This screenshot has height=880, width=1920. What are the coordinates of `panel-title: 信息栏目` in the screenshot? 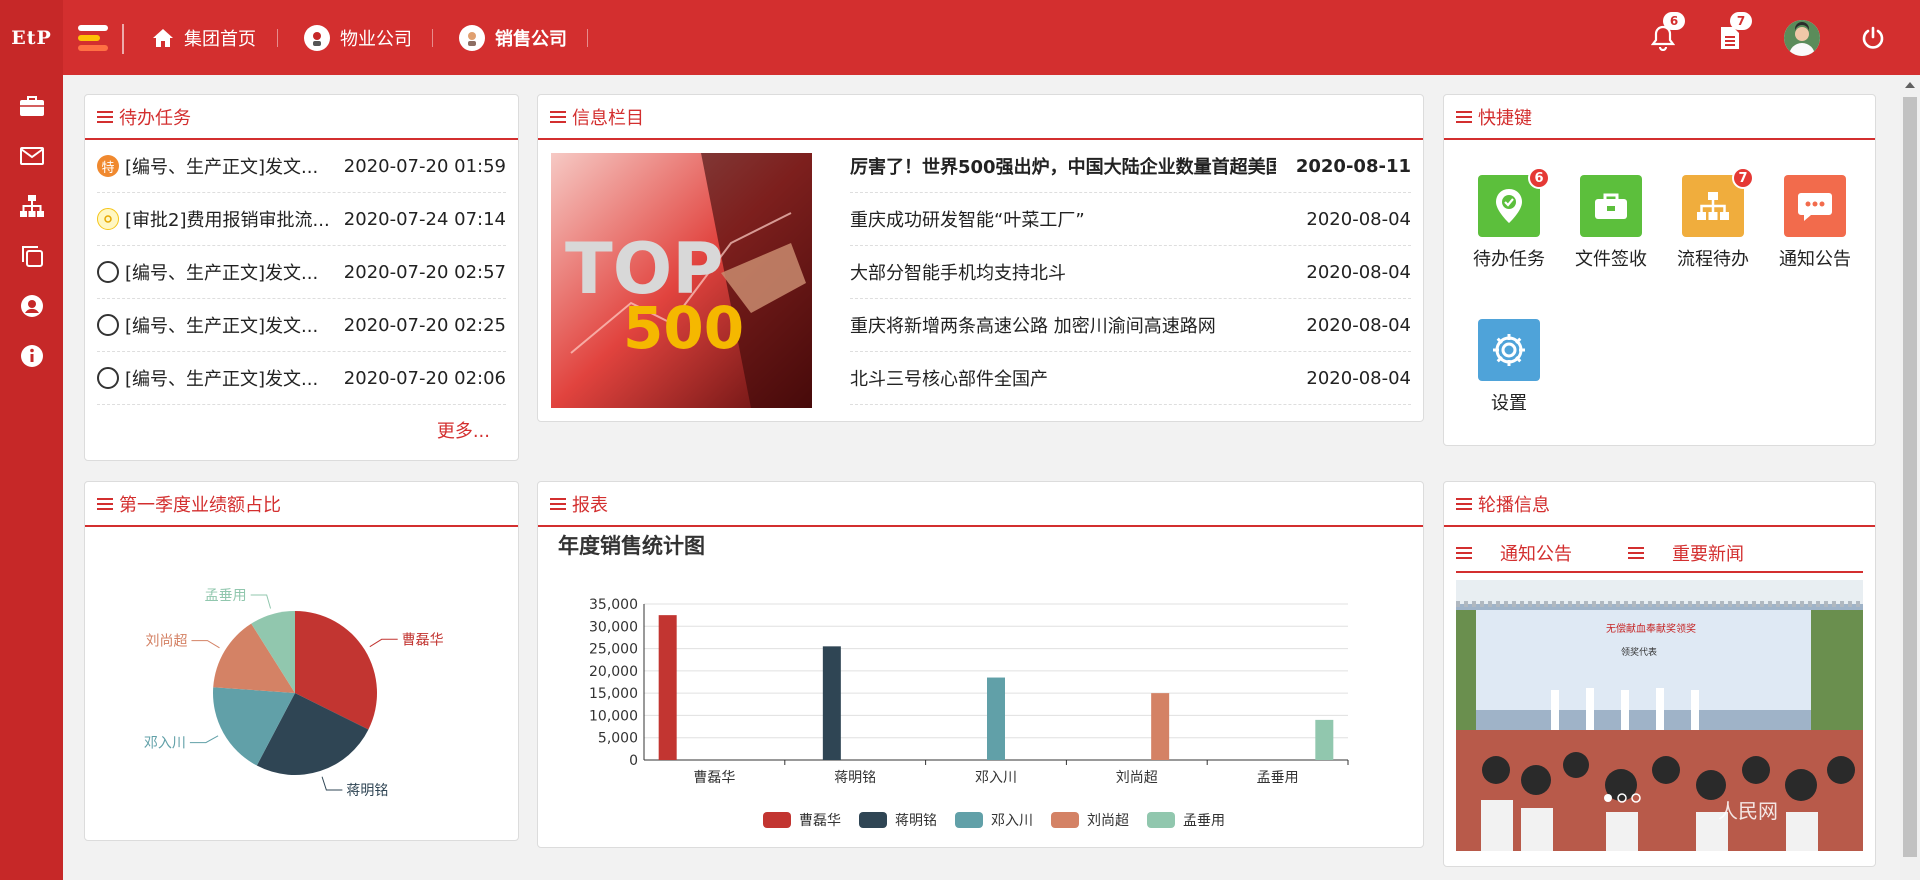 It's located at (608, 118).